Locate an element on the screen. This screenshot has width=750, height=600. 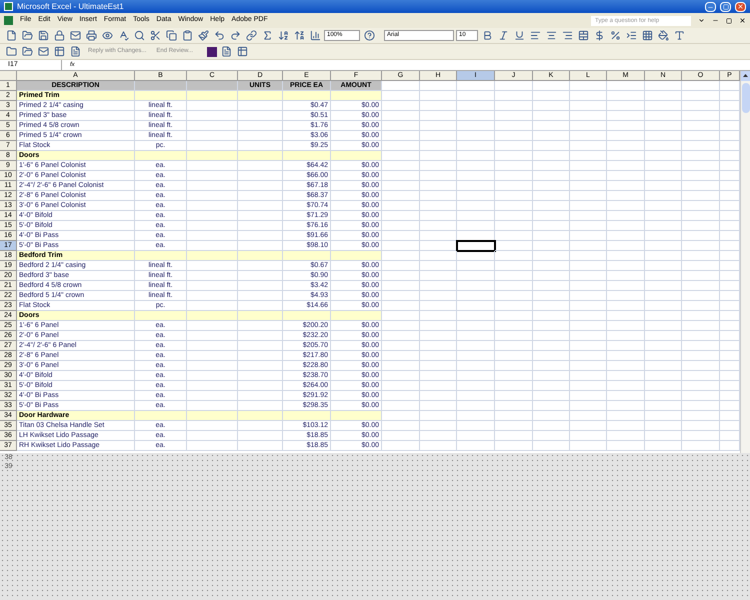
folder-icon is located at coordinates (11, 51).